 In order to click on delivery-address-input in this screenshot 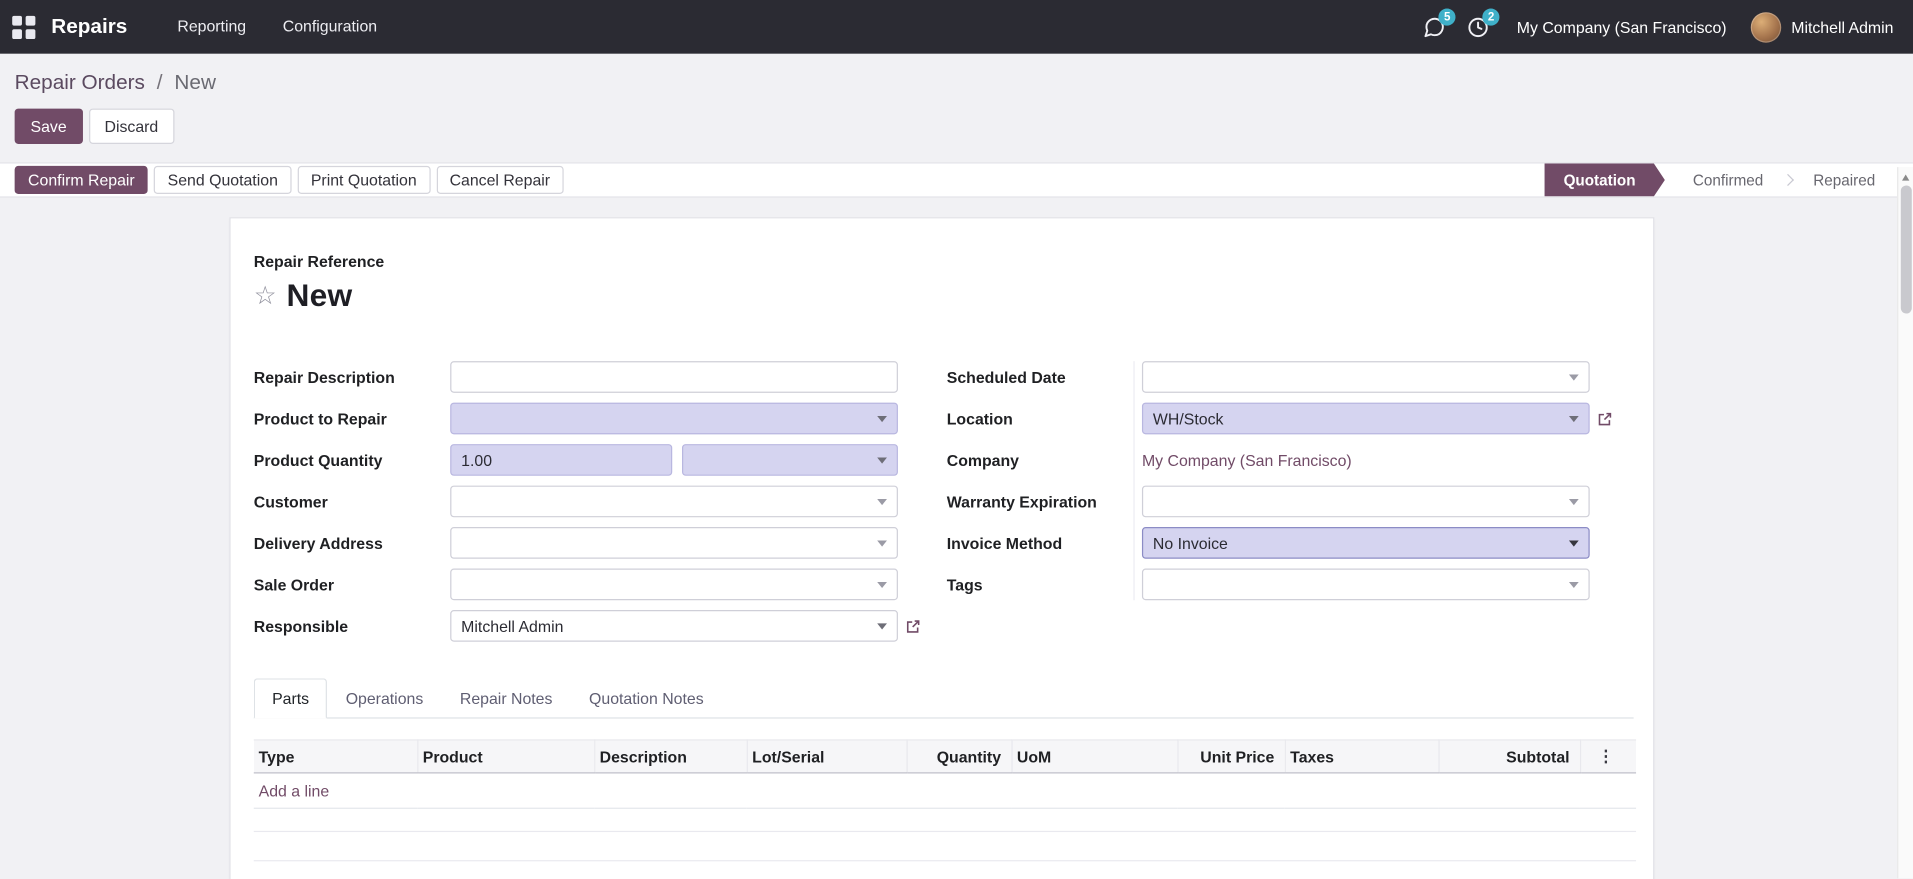, I will do `click(674, 543)`.